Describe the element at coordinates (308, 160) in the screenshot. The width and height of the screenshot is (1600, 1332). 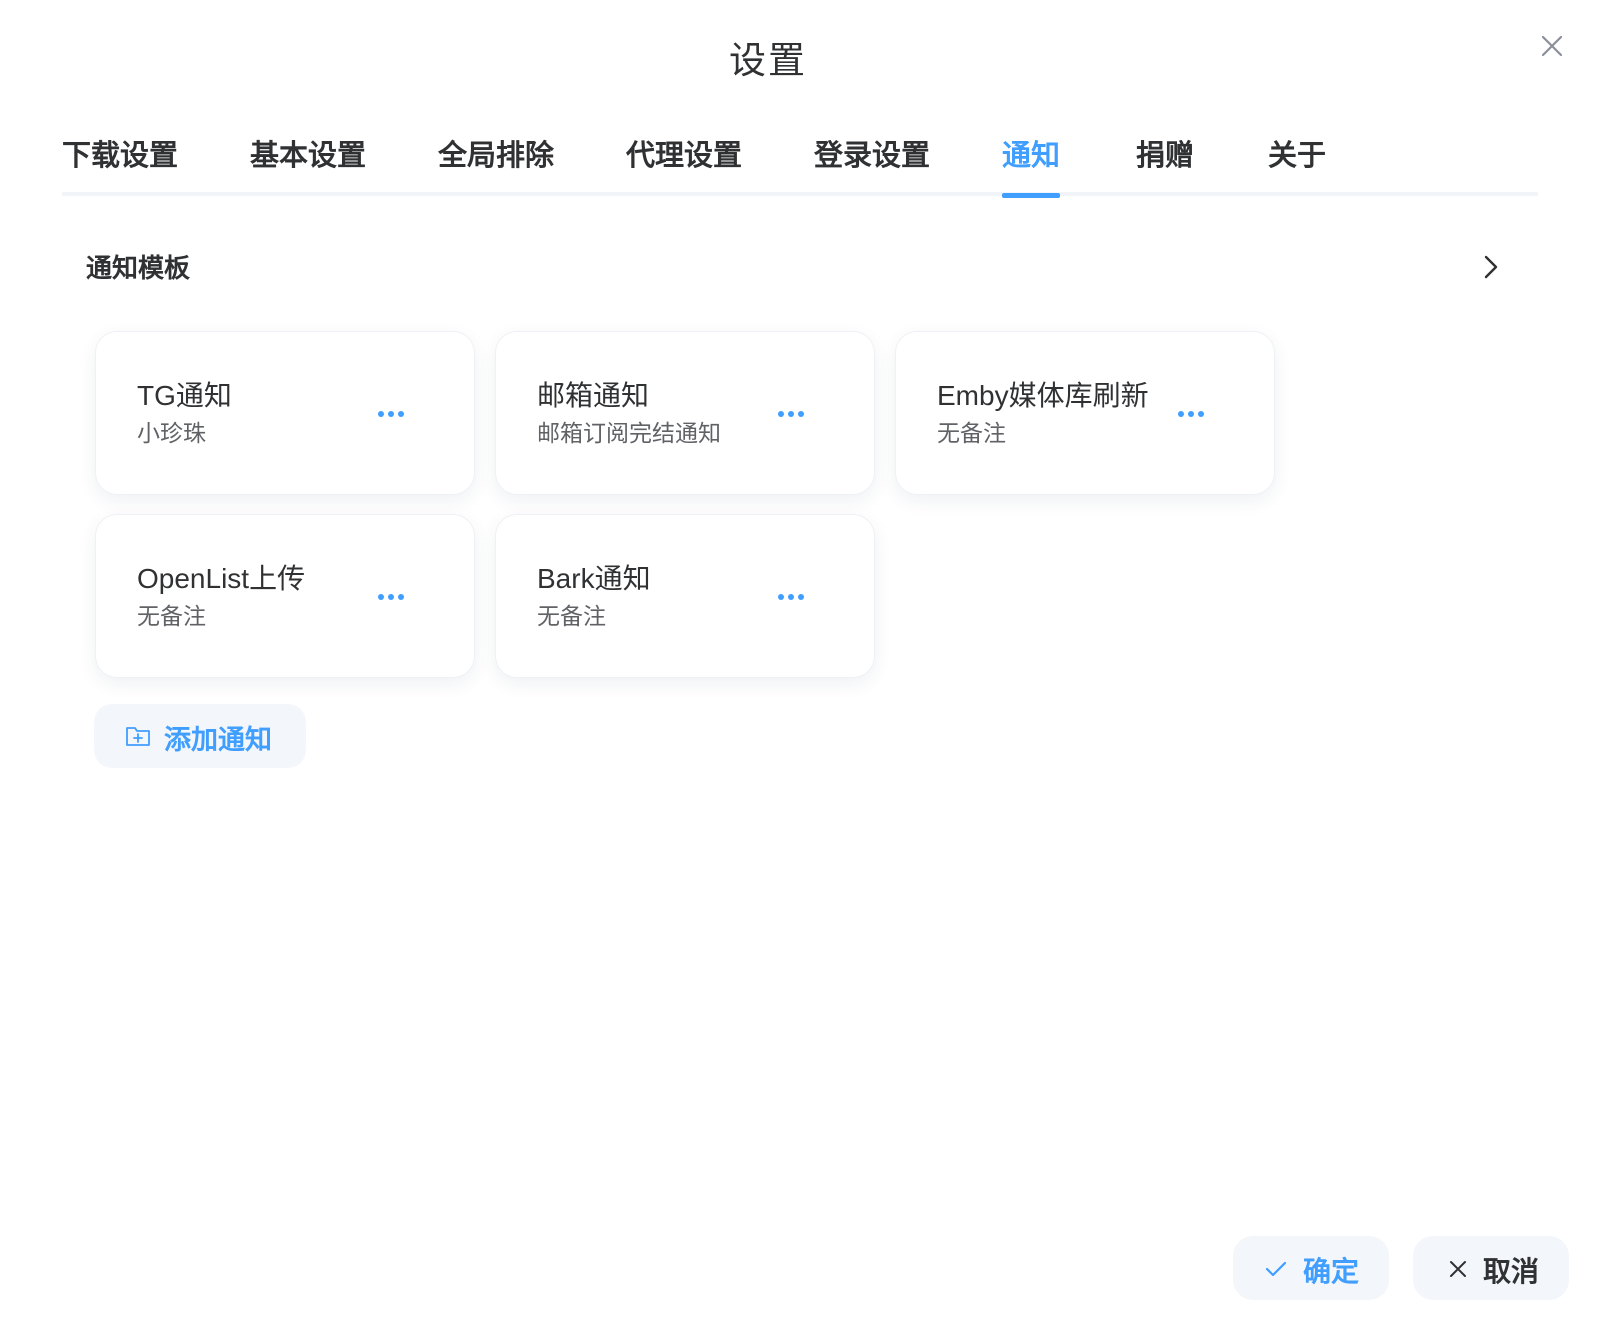
I see `tab-basic-settings: 基本设置` at that location.